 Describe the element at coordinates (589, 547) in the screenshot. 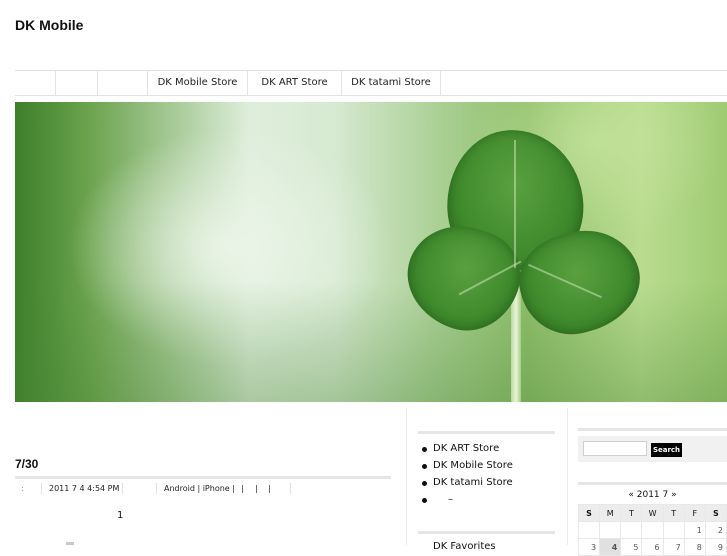

I see `calendar-day: 3` at that location.